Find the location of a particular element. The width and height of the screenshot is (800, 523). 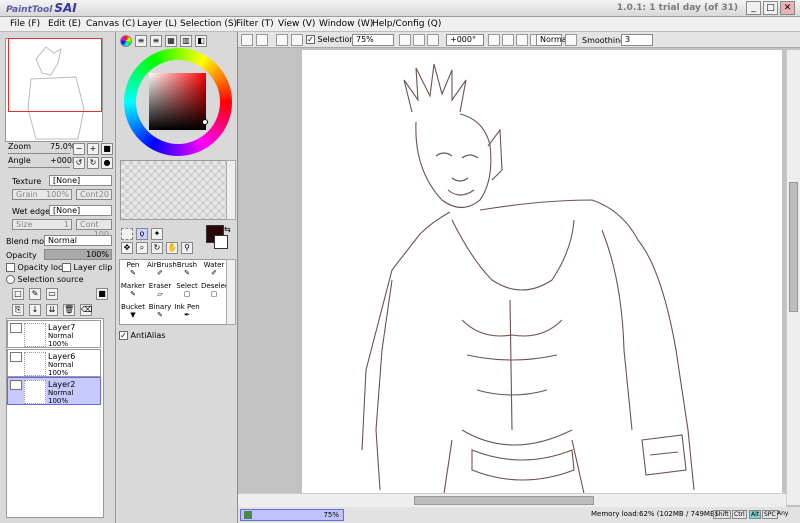

hand-icon: ✋ is located at coordinates (172, 248).